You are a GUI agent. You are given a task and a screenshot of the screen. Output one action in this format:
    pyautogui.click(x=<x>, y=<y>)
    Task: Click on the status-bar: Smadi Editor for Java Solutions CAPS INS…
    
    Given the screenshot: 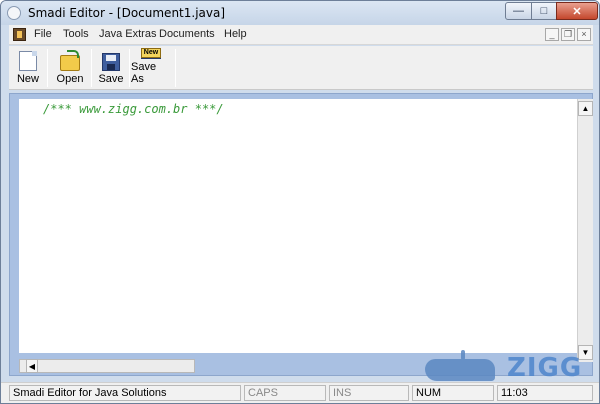 What is the action you would take?
    pyautogui.click(x=300, y=392)
    